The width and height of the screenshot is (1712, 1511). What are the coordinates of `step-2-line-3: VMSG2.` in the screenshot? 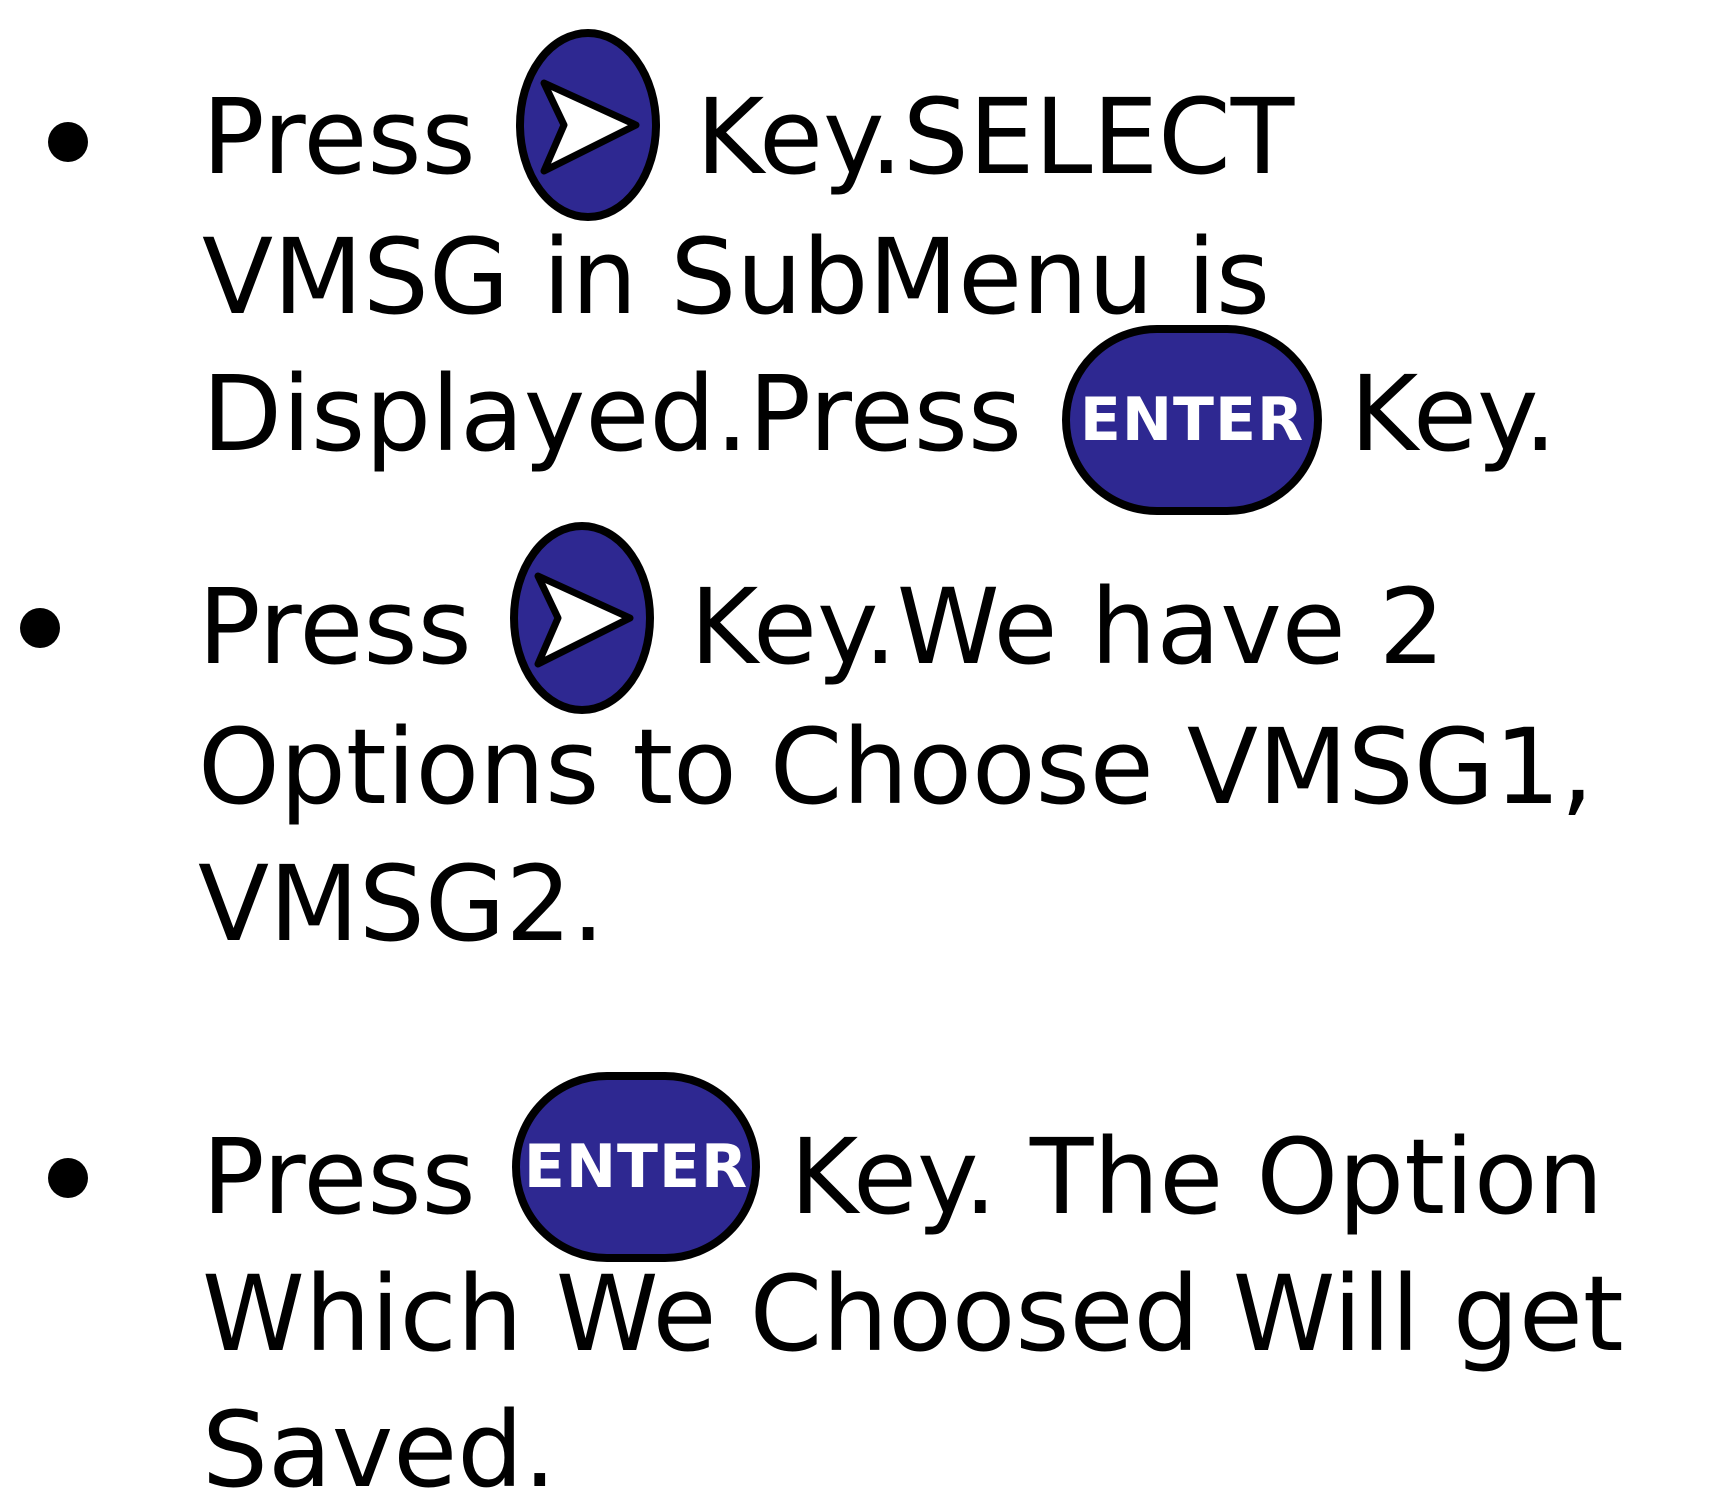 It's located at (401, 904).